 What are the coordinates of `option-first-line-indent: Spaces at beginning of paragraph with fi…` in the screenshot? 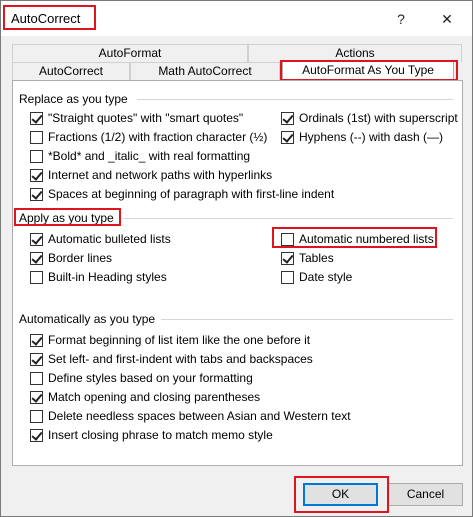 It's located at (182, 194).